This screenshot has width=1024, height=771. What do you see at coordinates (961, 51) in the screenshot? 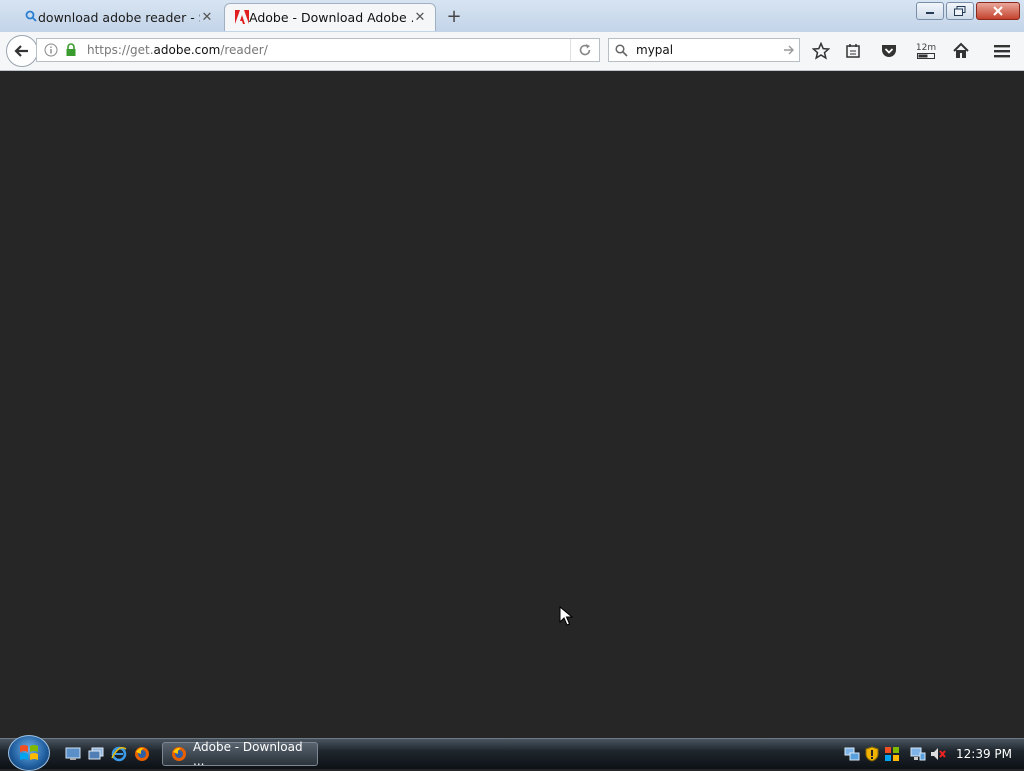
I see `home-icon` at bounding box center [961, 51].